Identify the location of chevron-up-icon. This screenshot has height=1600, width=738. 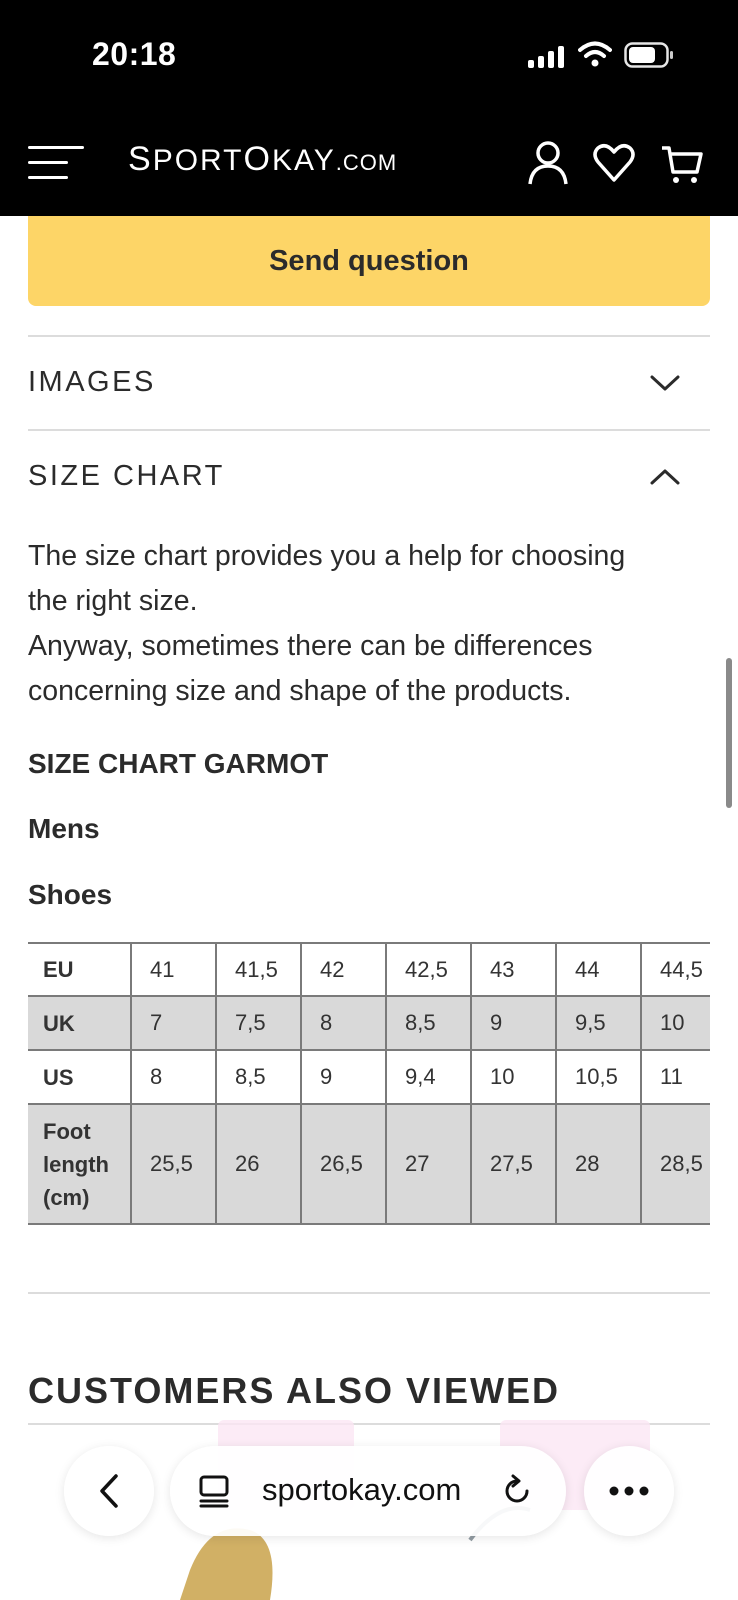
(665, 477).